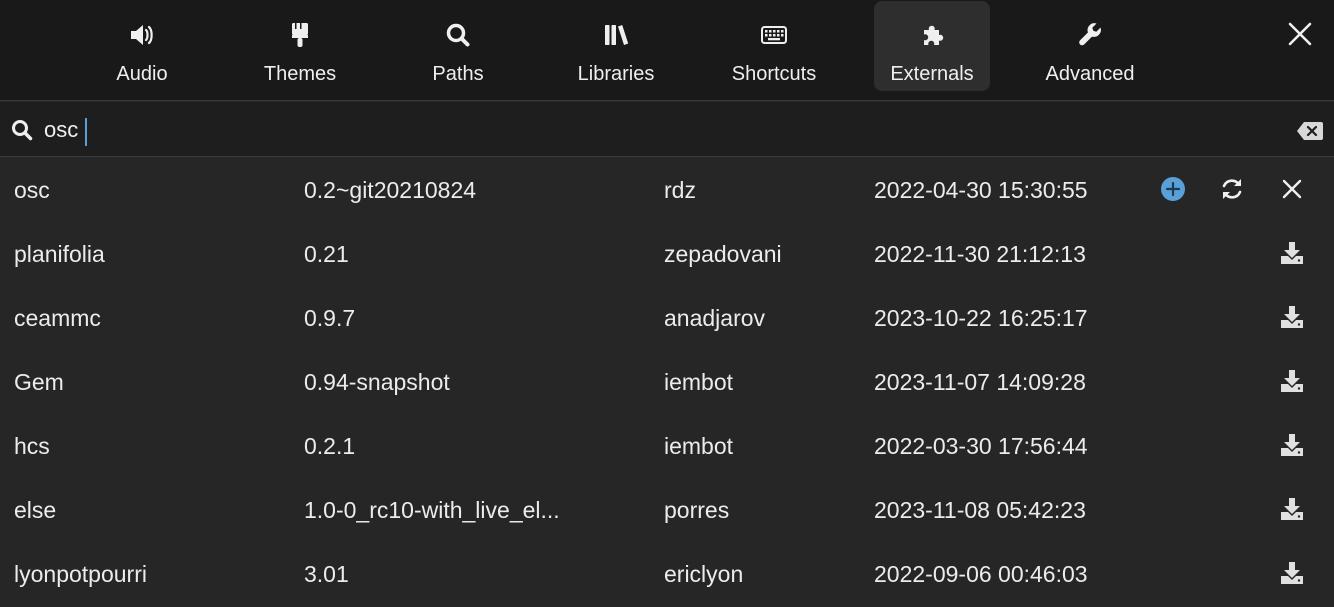 This screenshot has height=607, width=1334. Describe the element at coordinates (704, 574) in the screenshot. I see `external-author: ericlyon` at that location.